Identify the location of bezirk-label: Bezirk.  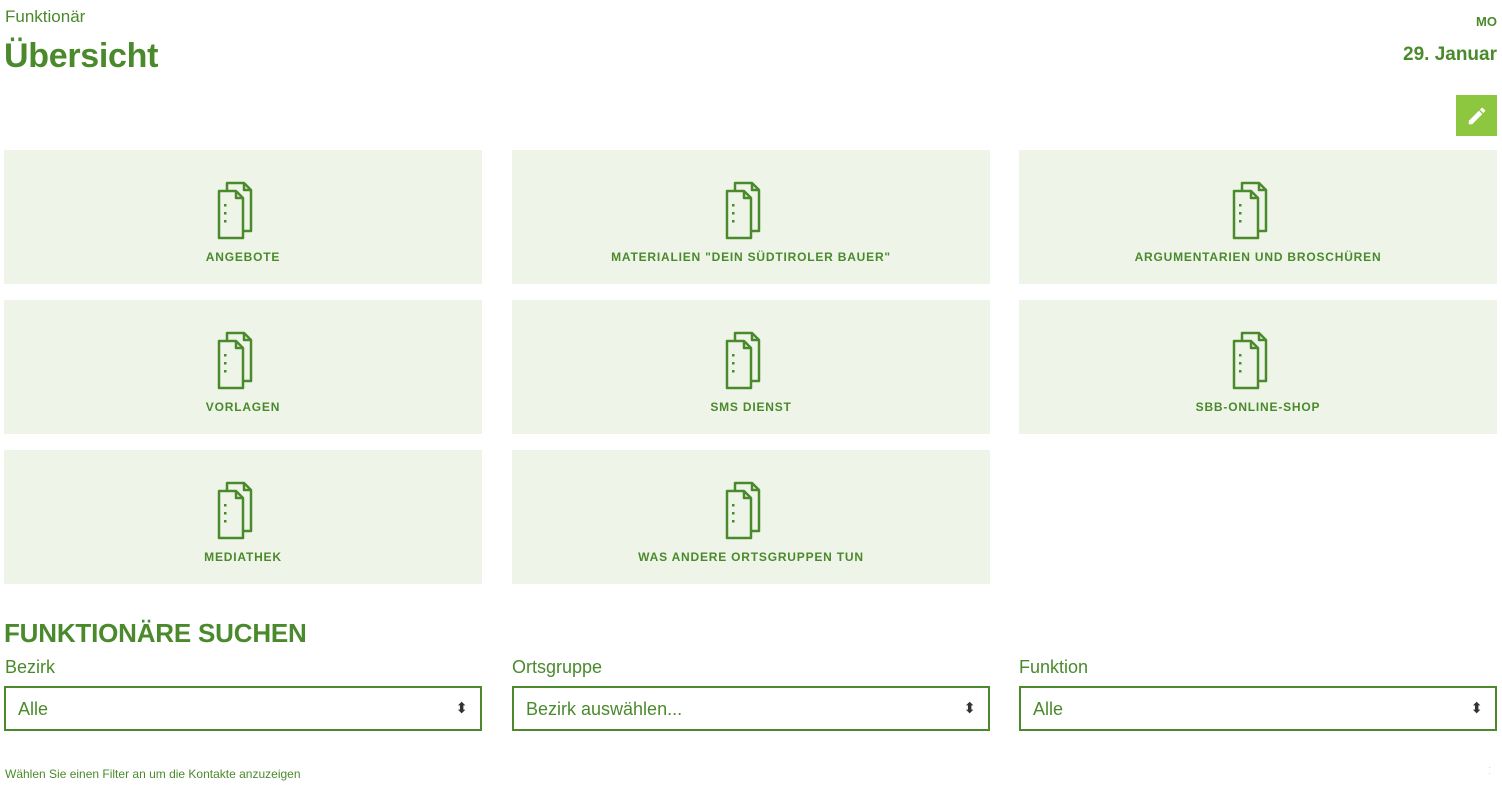
(30, 667).